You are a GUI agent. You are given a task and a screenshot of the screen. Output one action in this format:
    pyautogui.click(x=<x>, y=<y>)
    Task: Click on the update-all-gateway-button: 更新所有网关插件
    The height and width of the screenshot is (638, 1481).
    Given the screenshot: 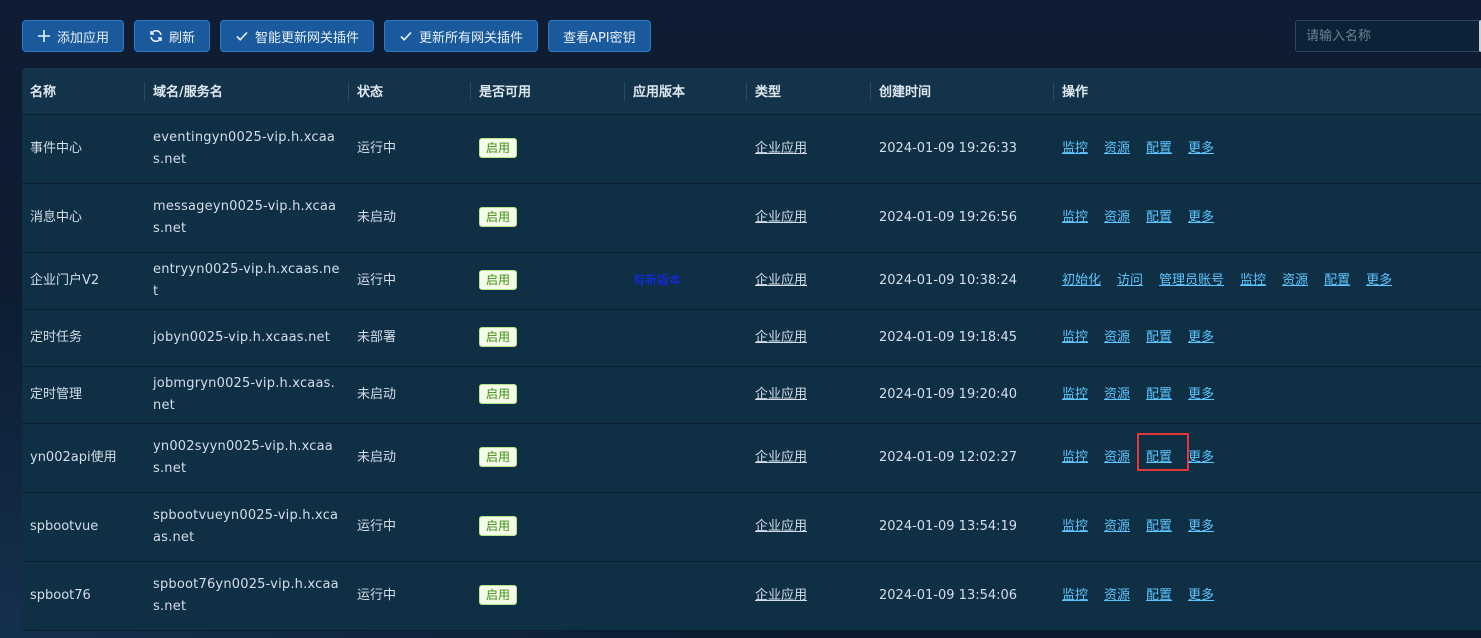 What is the action you would take?
    pyautogui.click(x=461, y=36)
    